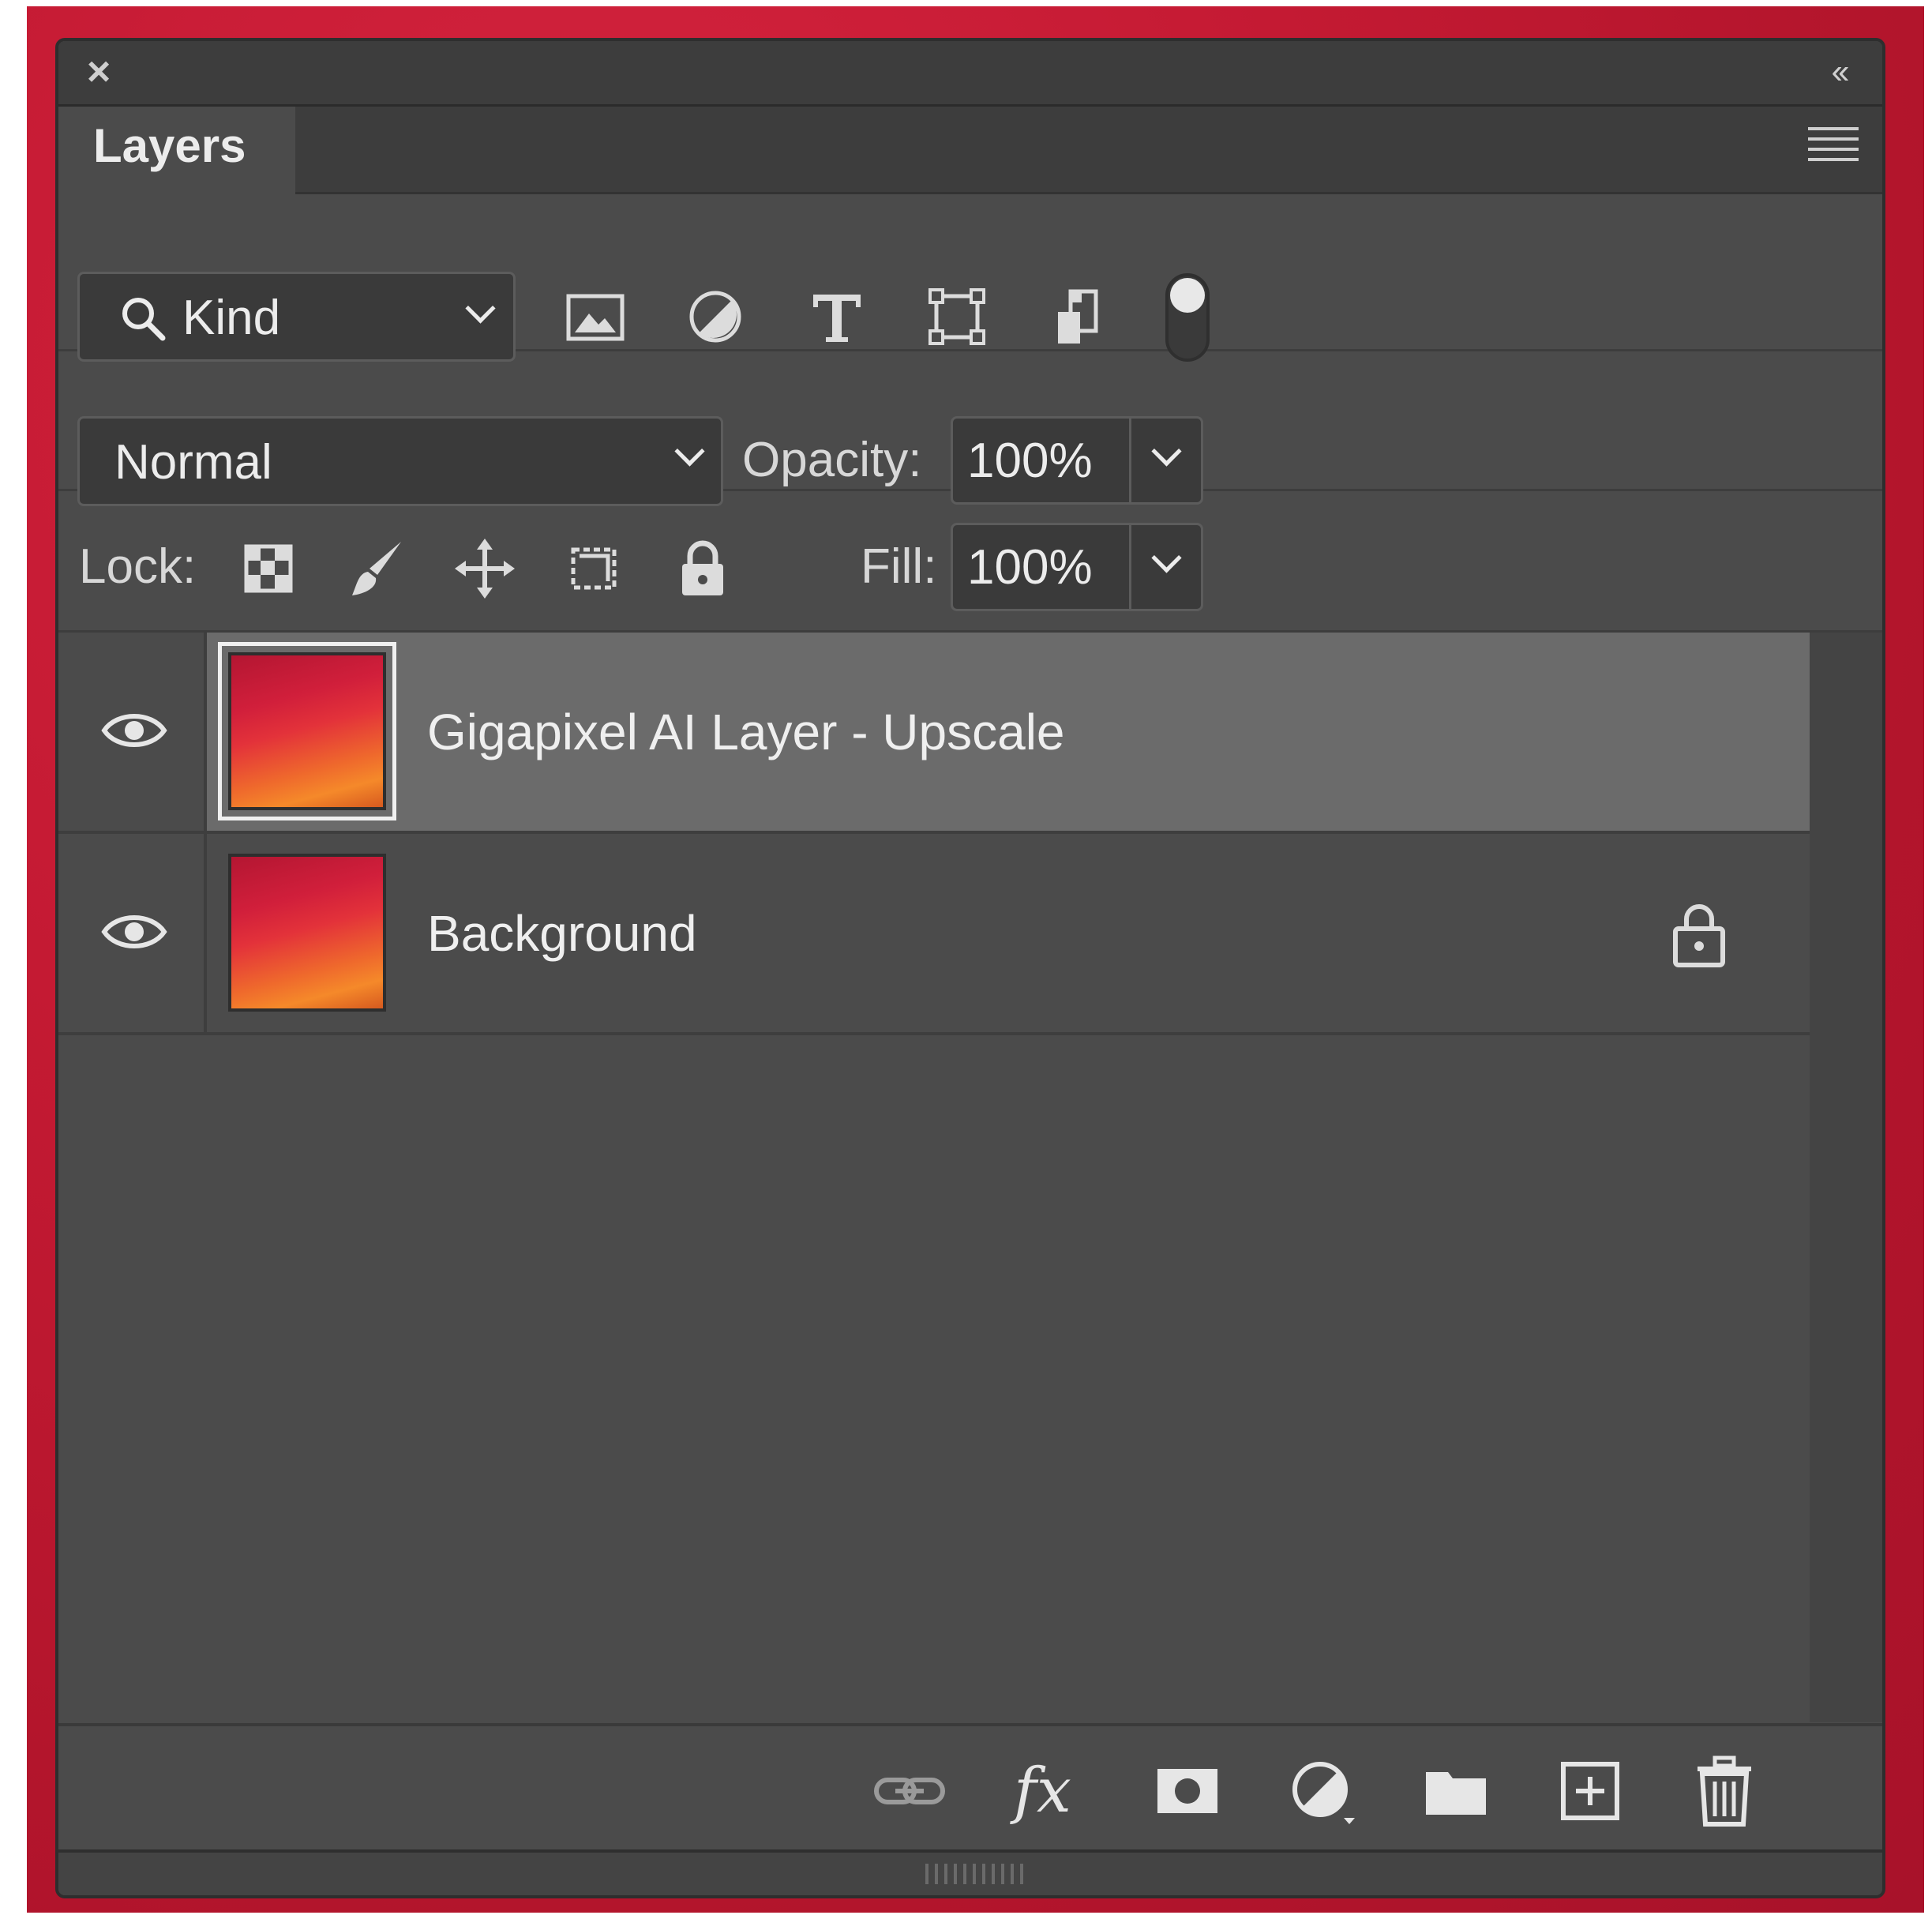  Describe the element at coordinates (378, 568) in the screenshot. I see `lock-image-pixels-brush-icon` at that location.